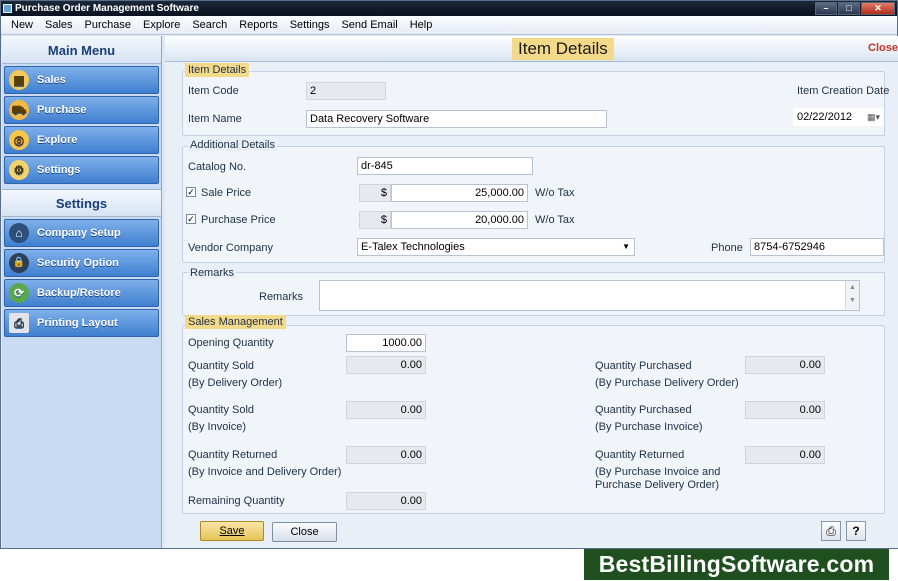  Describe the element at coordinates (445, 166) in the screenshot. I see `catalog-no-field: dr-845` at that location.